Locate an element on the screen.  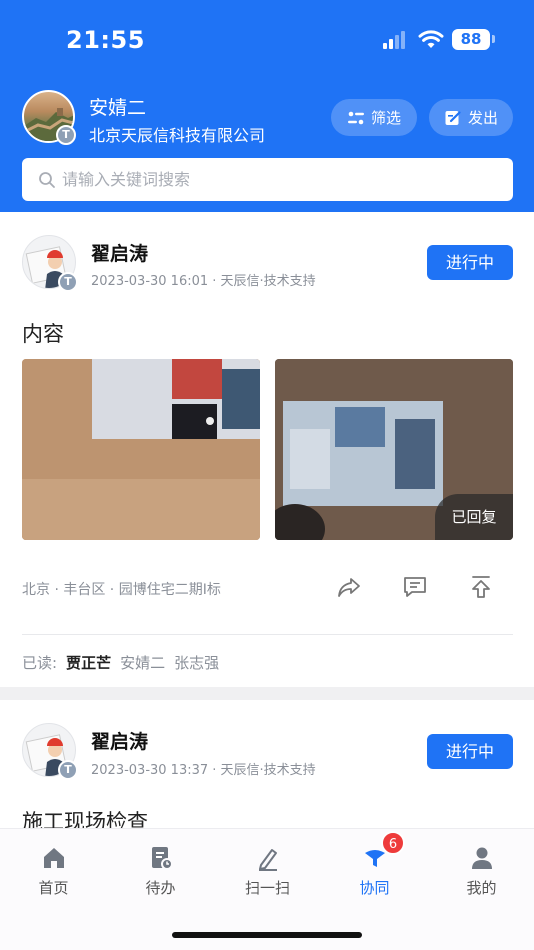
reader-name: 安婧二 is located at coordinates (143, 663).